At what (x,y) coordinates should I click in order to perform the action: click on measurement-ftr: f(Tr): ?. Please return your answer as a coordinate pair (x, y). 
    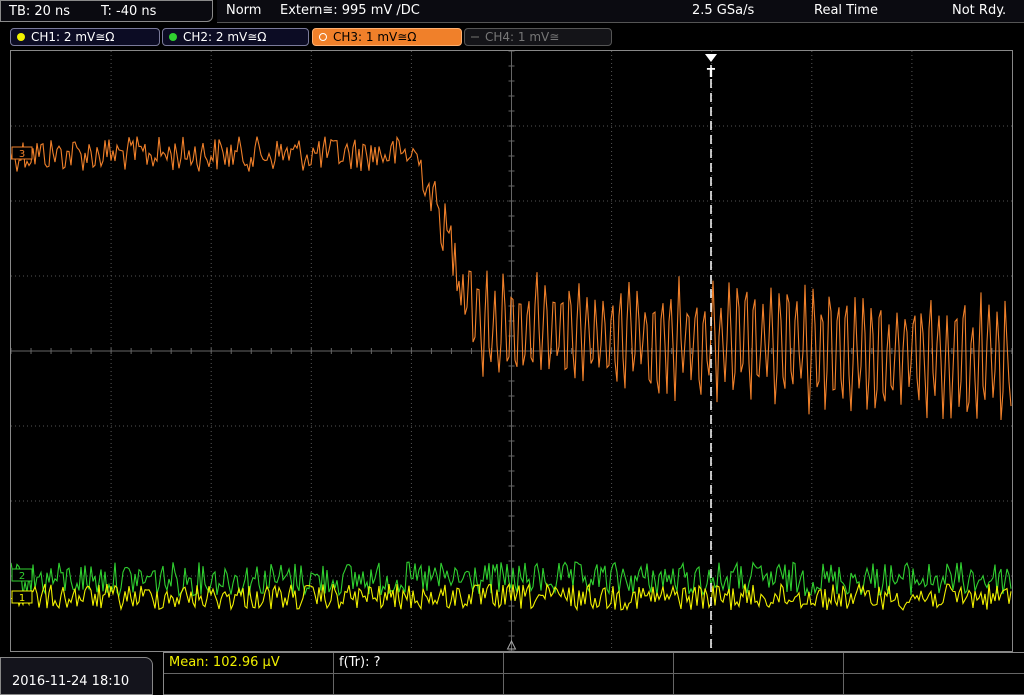
    Looking at the image, I should click on (360, 662).